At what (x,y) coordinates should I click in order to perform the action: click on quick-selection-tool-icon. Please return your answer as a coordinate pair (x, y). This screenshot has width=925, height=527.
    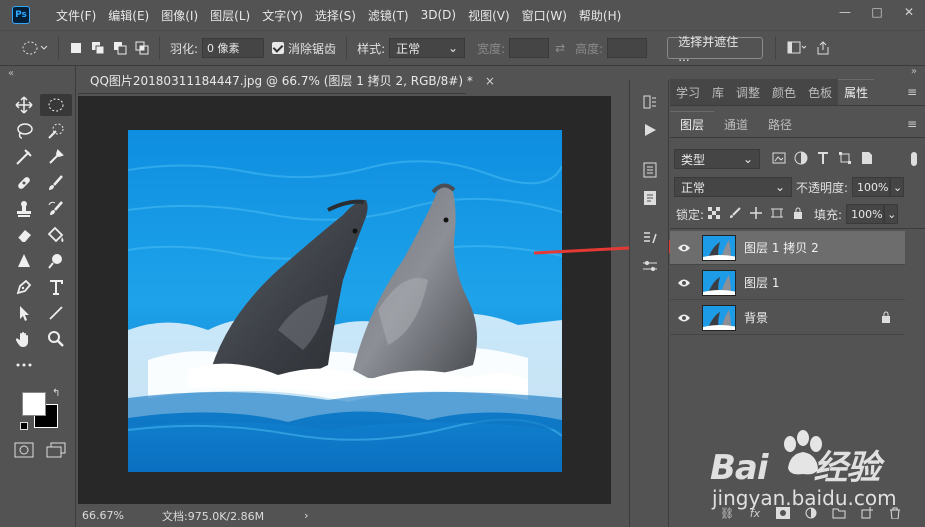
    Looking at the image, I should click on (56, 131).